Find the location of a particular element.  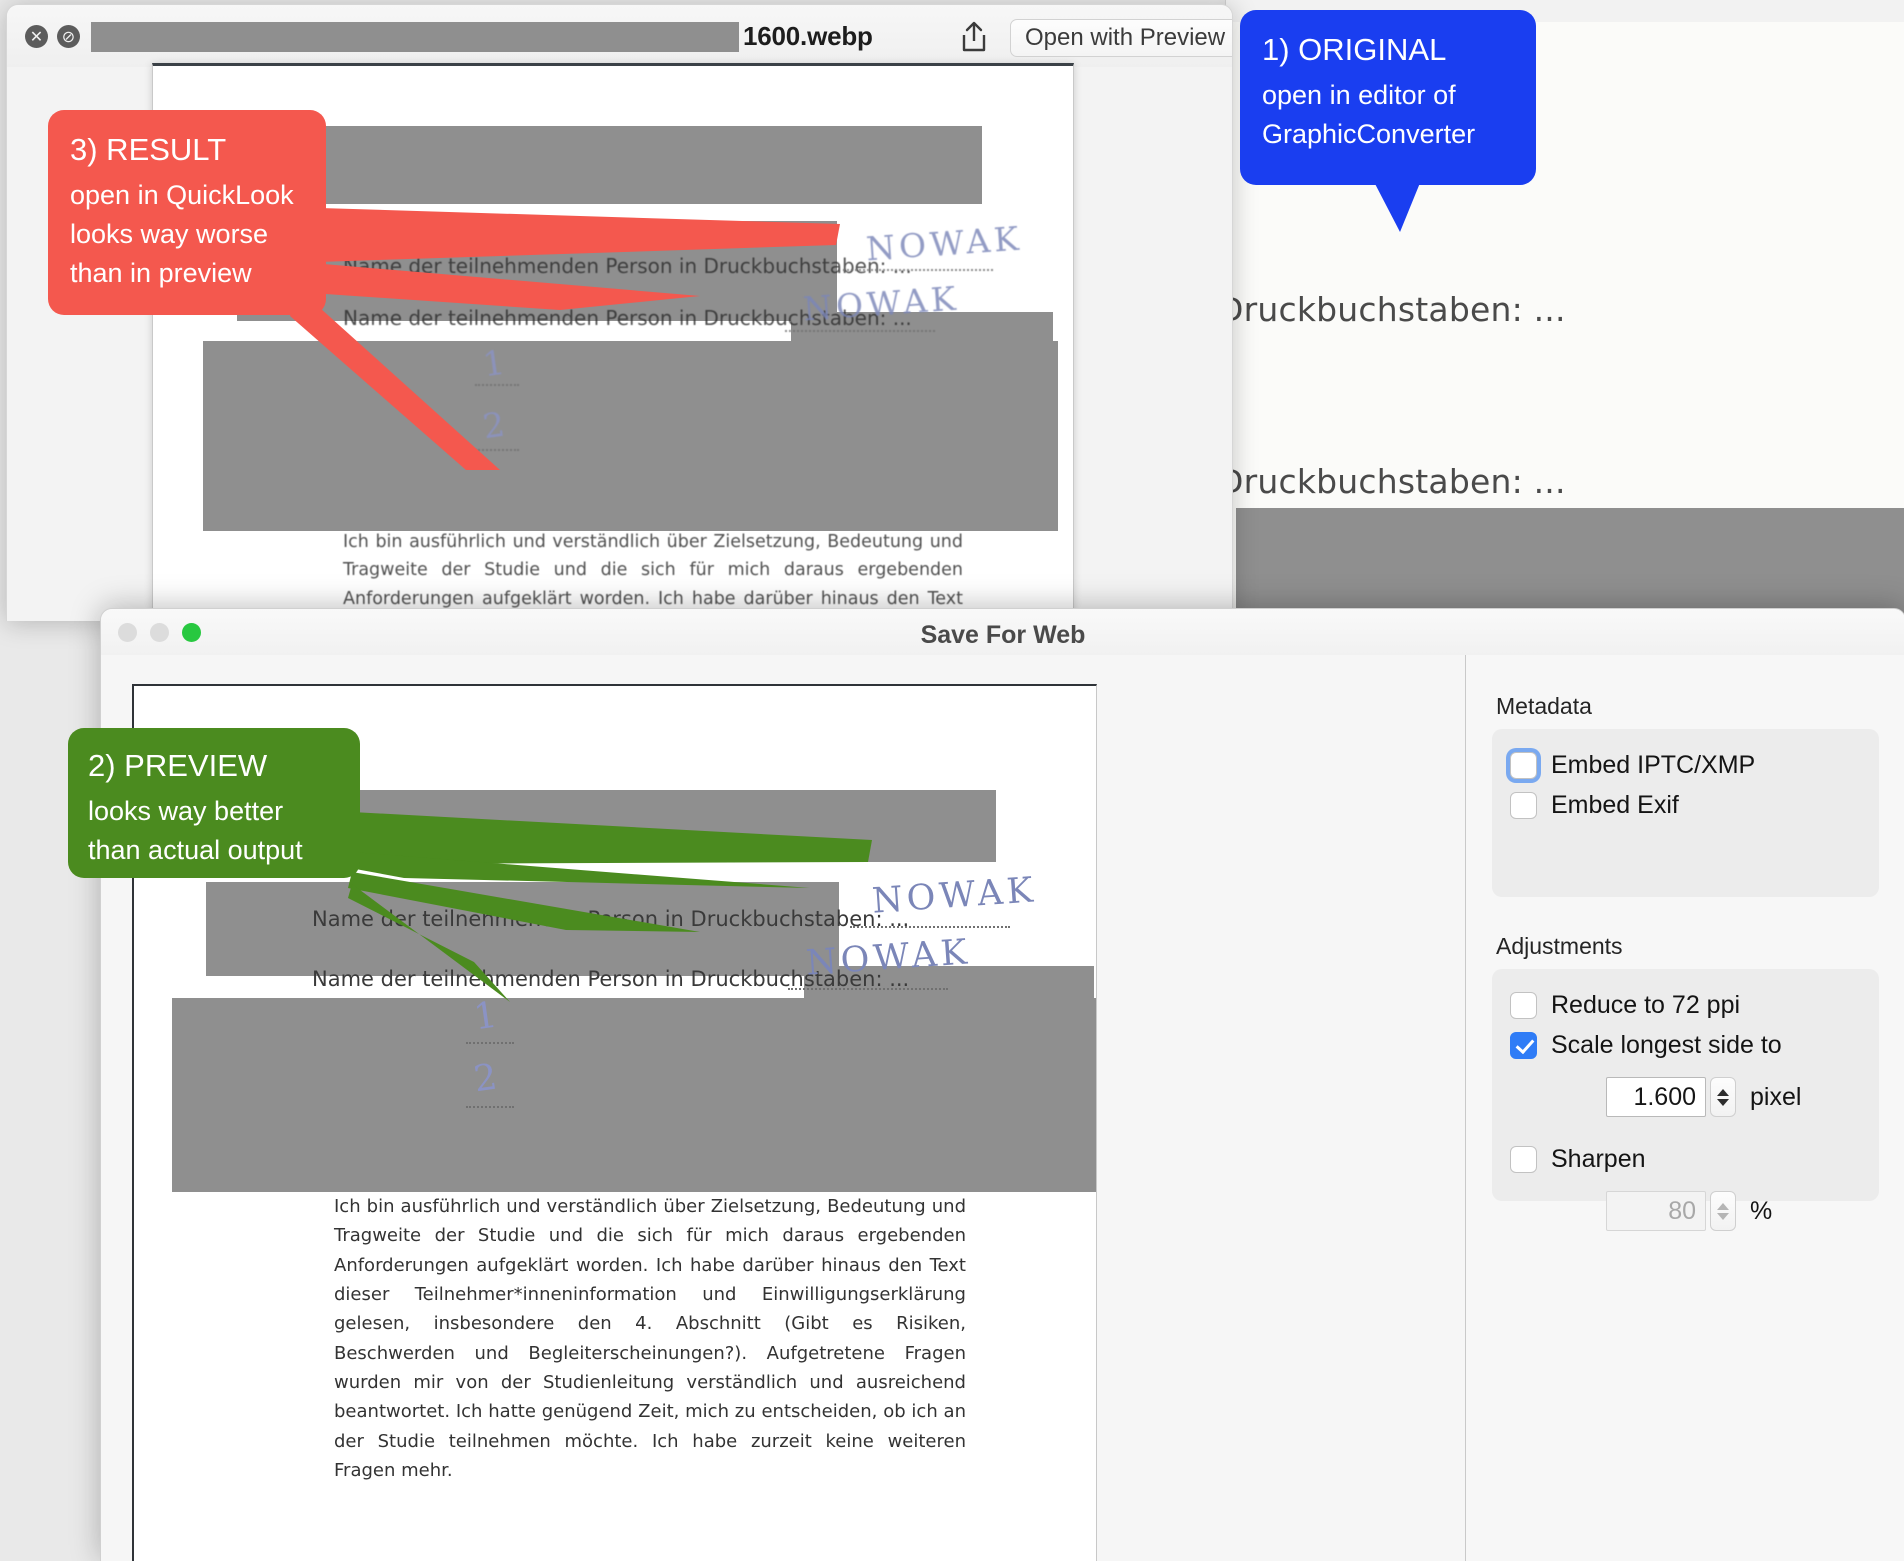

scale-unit-label: pixel is located at coordinates (1776, 1096).